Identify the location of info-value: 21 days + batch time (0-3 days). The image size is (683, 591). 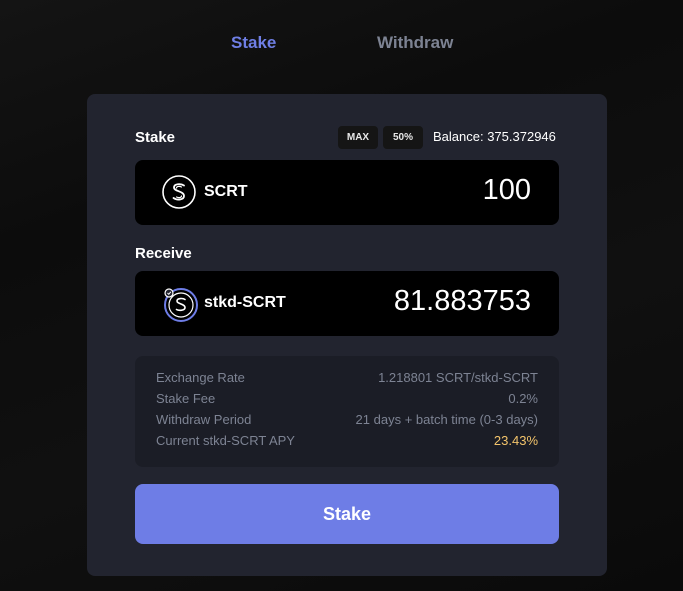
(446, 419).